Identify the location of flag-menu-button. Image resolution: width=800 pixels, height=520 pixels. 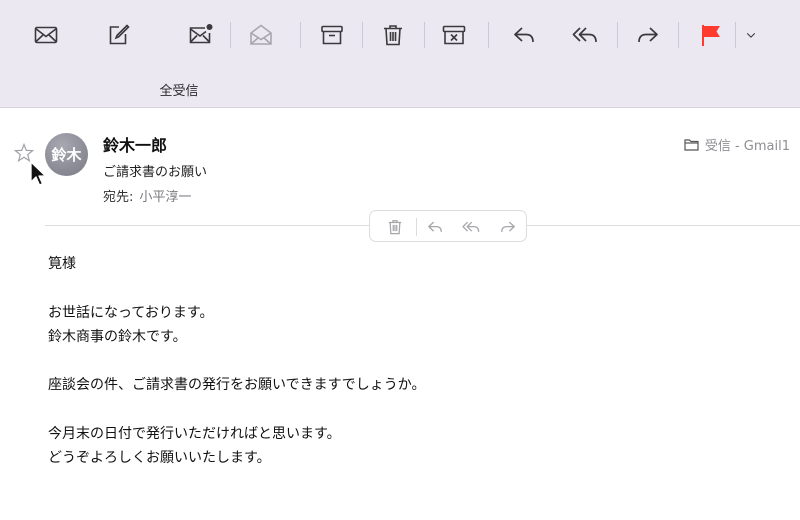
(751, 35).